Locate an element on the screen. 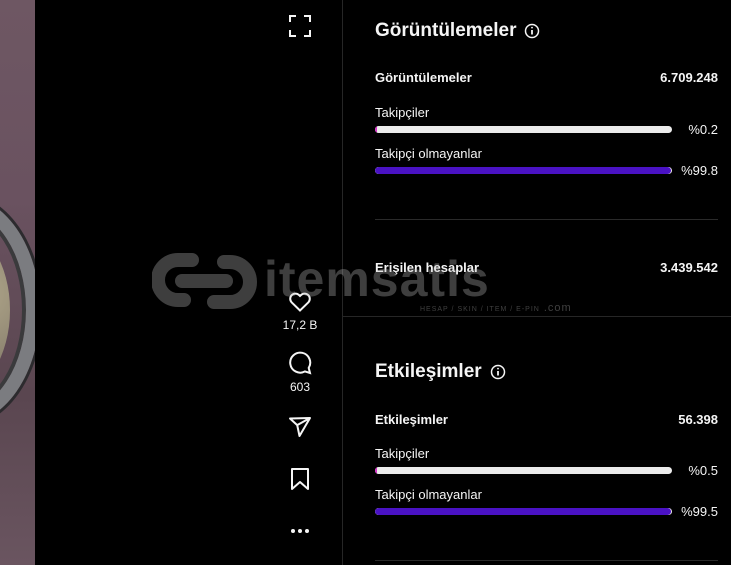  like-action: 17,2 B is located at coordinates (300, 310).